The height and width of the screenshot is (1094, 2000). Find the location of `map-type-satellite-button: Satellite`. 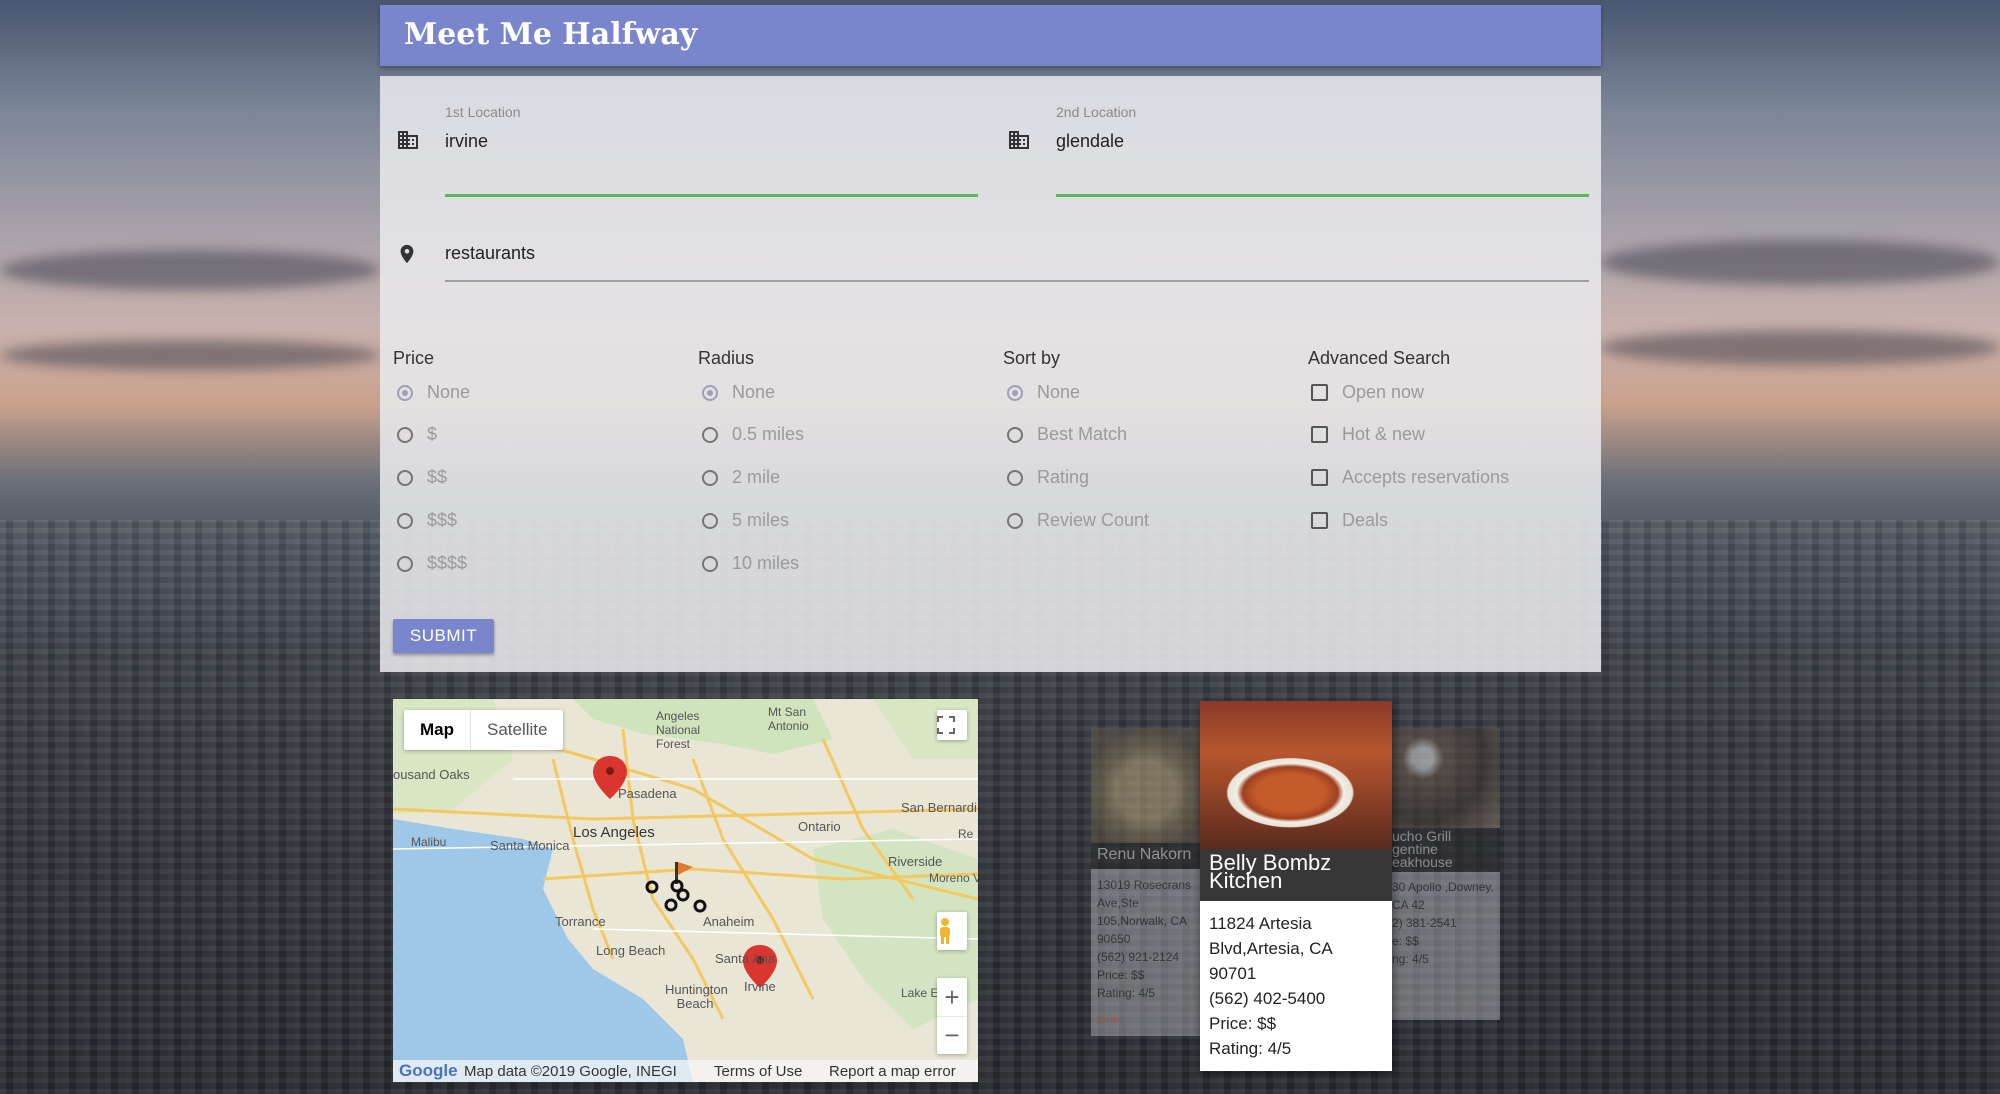

map-type-satellite-button: Satellite is located at coordinates (516, 730).